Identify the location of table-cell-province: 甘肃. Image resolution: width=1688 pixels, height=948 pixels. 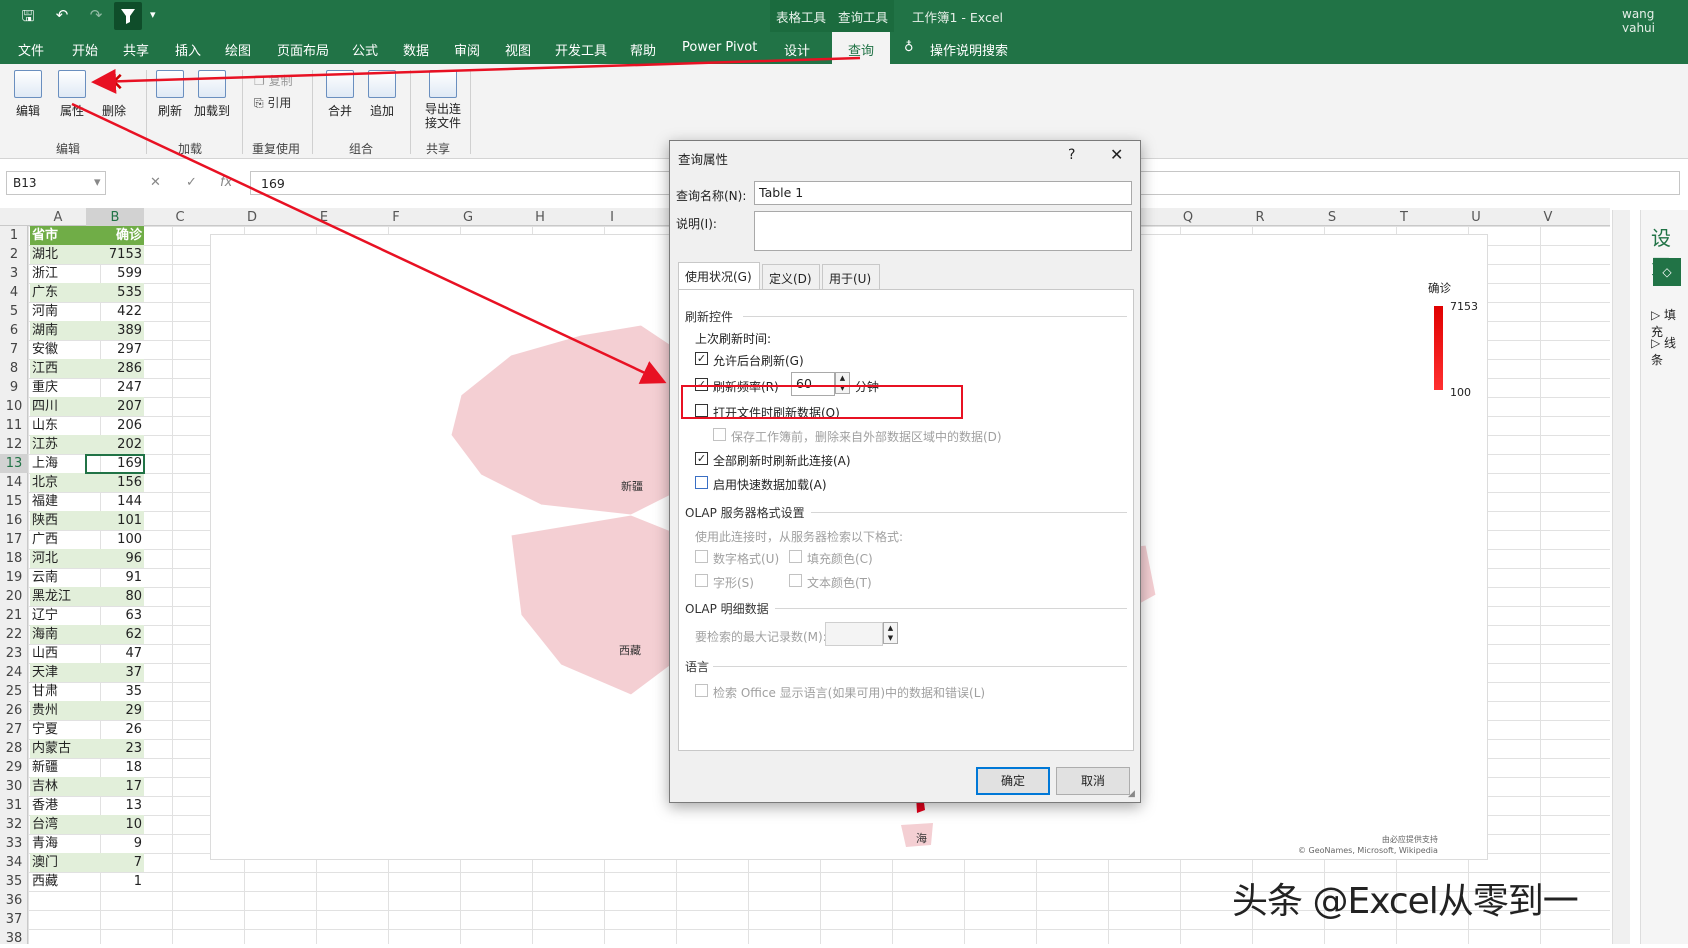
(58, 691).